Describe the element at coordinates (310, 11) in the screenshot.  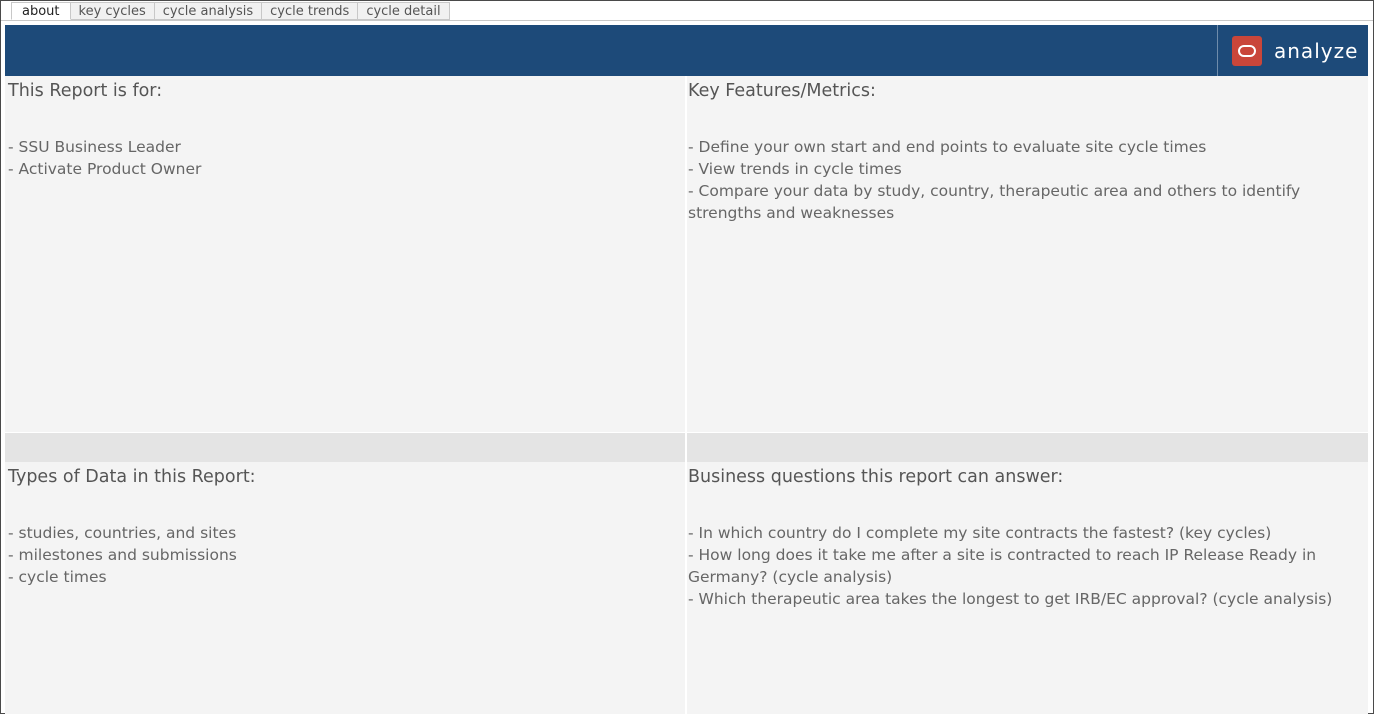
I see `tab-cycle-trends: cycle trends` at that location.